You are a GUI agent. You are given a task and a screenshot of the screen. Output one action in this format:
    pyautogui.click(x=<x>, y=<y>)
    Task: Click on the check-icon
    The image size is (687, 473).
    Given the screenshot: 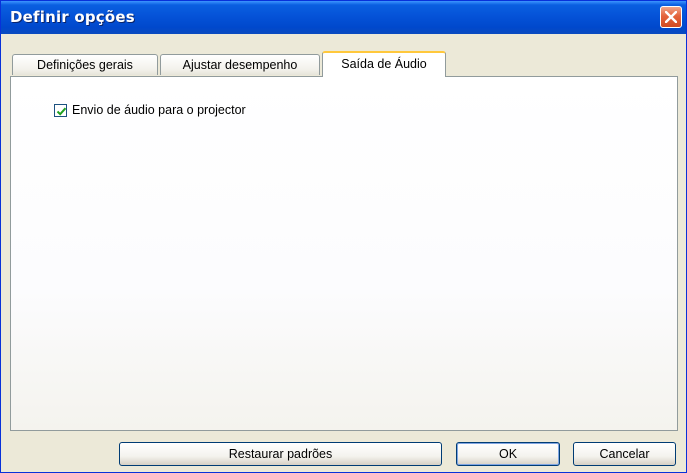 What is the action you would take?
    pyautogui.click(x=61, y=111)
    